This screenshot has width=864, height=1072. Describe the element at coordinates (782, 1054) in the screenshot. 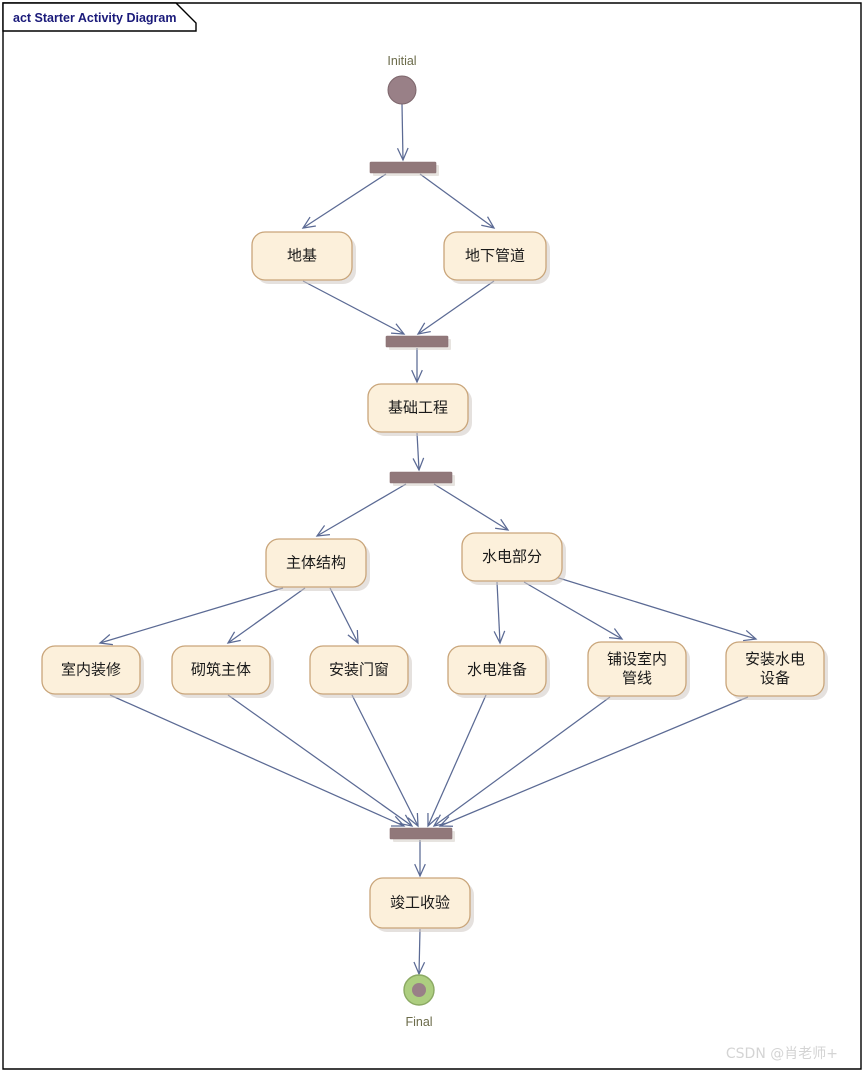

I see `csdn-watermark: CSDN @肖老师+` at that location.